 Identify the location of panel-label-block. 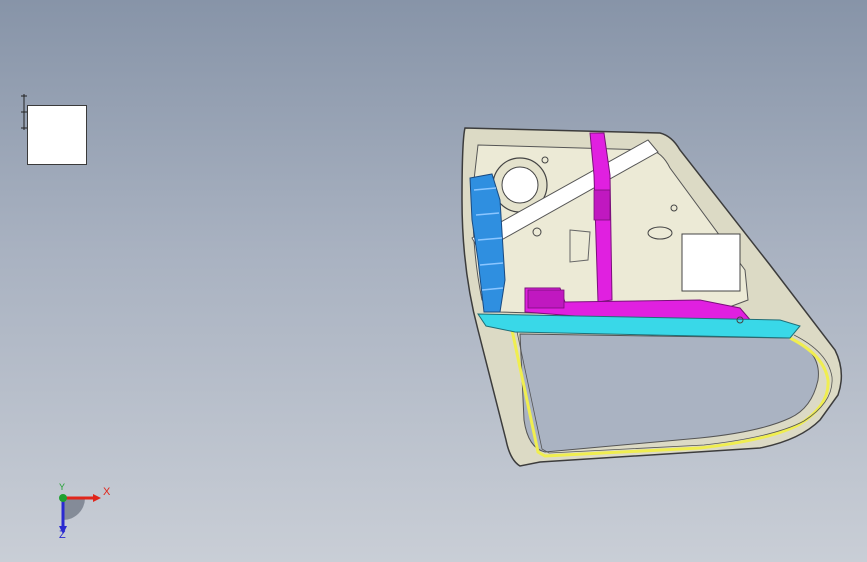
(711, 262).